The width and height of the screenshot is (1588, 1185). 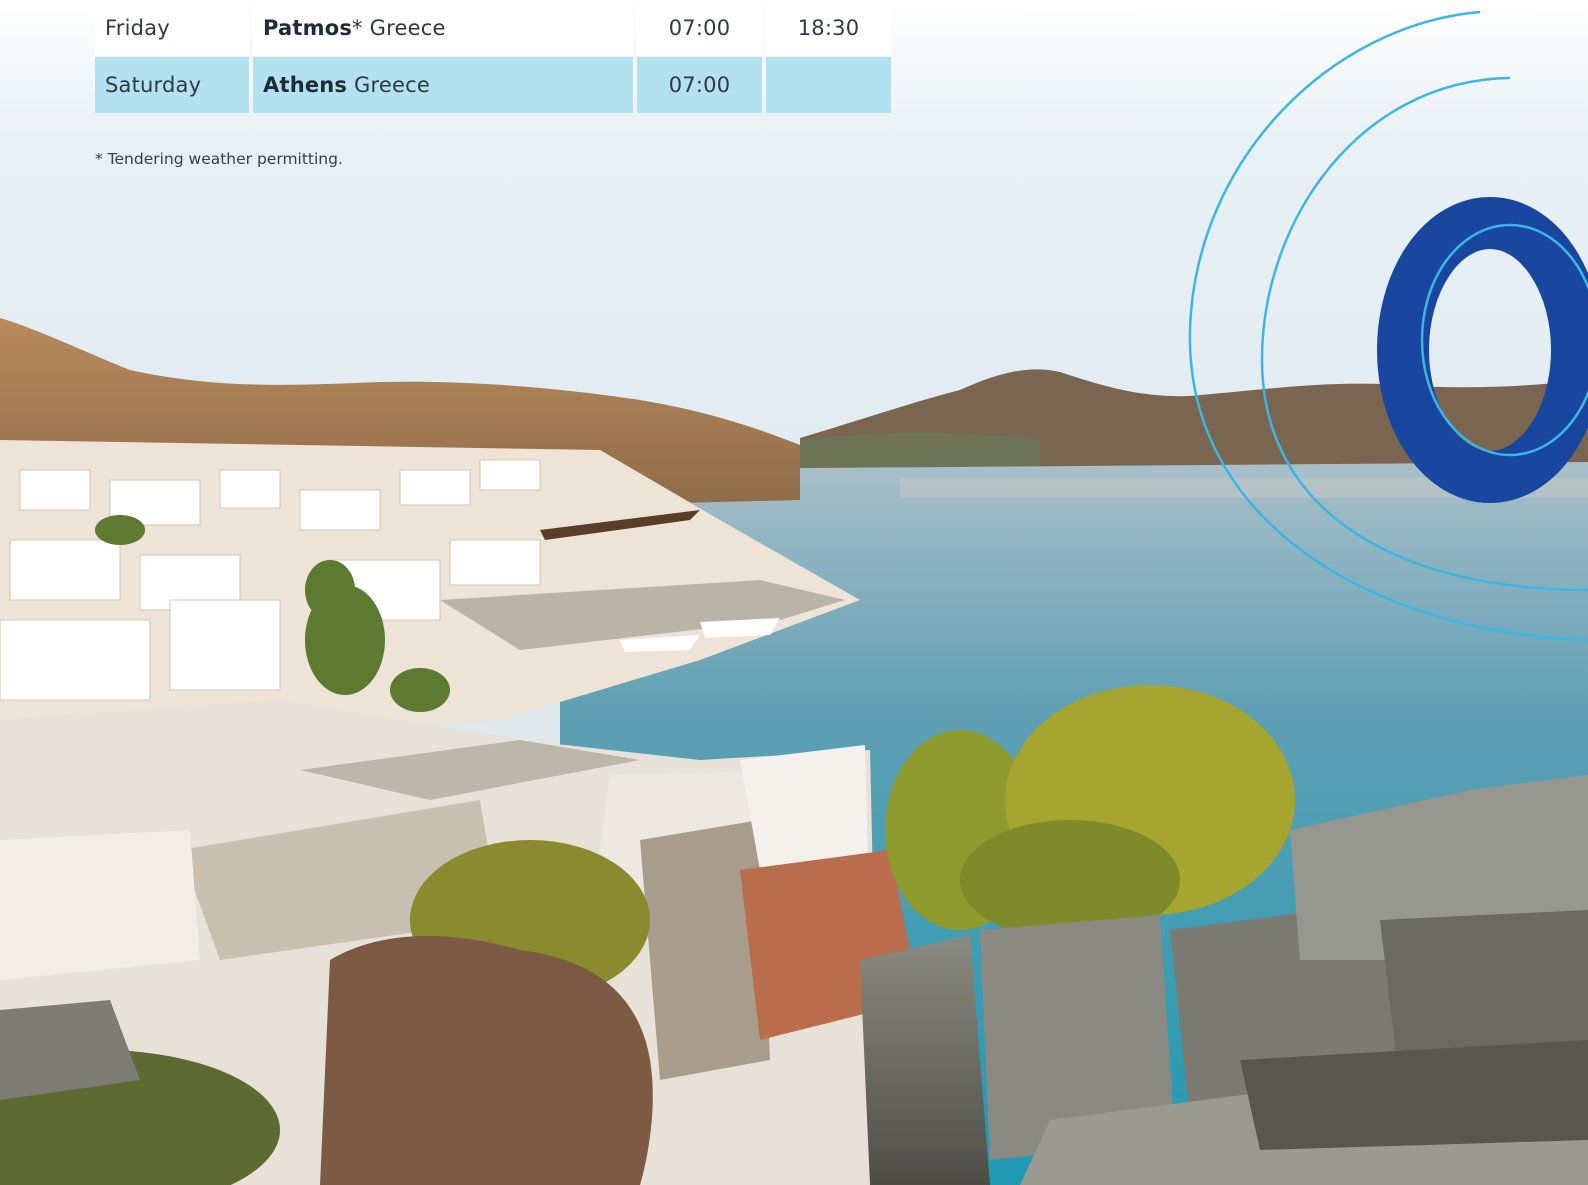 What do you see at coordinates (219, 159) in the screenshot?
I see `tendering-footnote: * Tendering weather permitting.` at bounding box center [219, 159].